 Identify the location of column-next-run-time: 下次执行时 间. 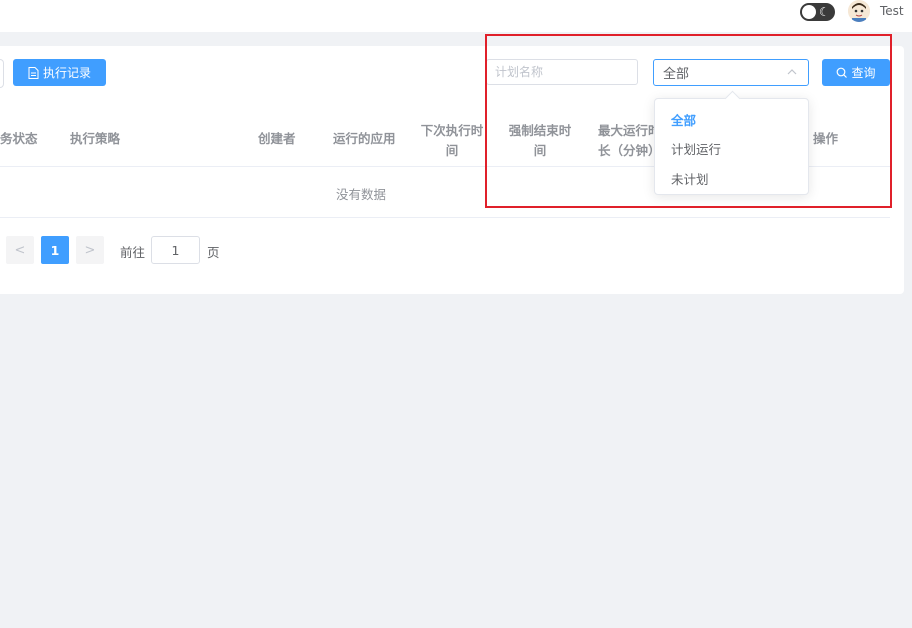
(452, 141).